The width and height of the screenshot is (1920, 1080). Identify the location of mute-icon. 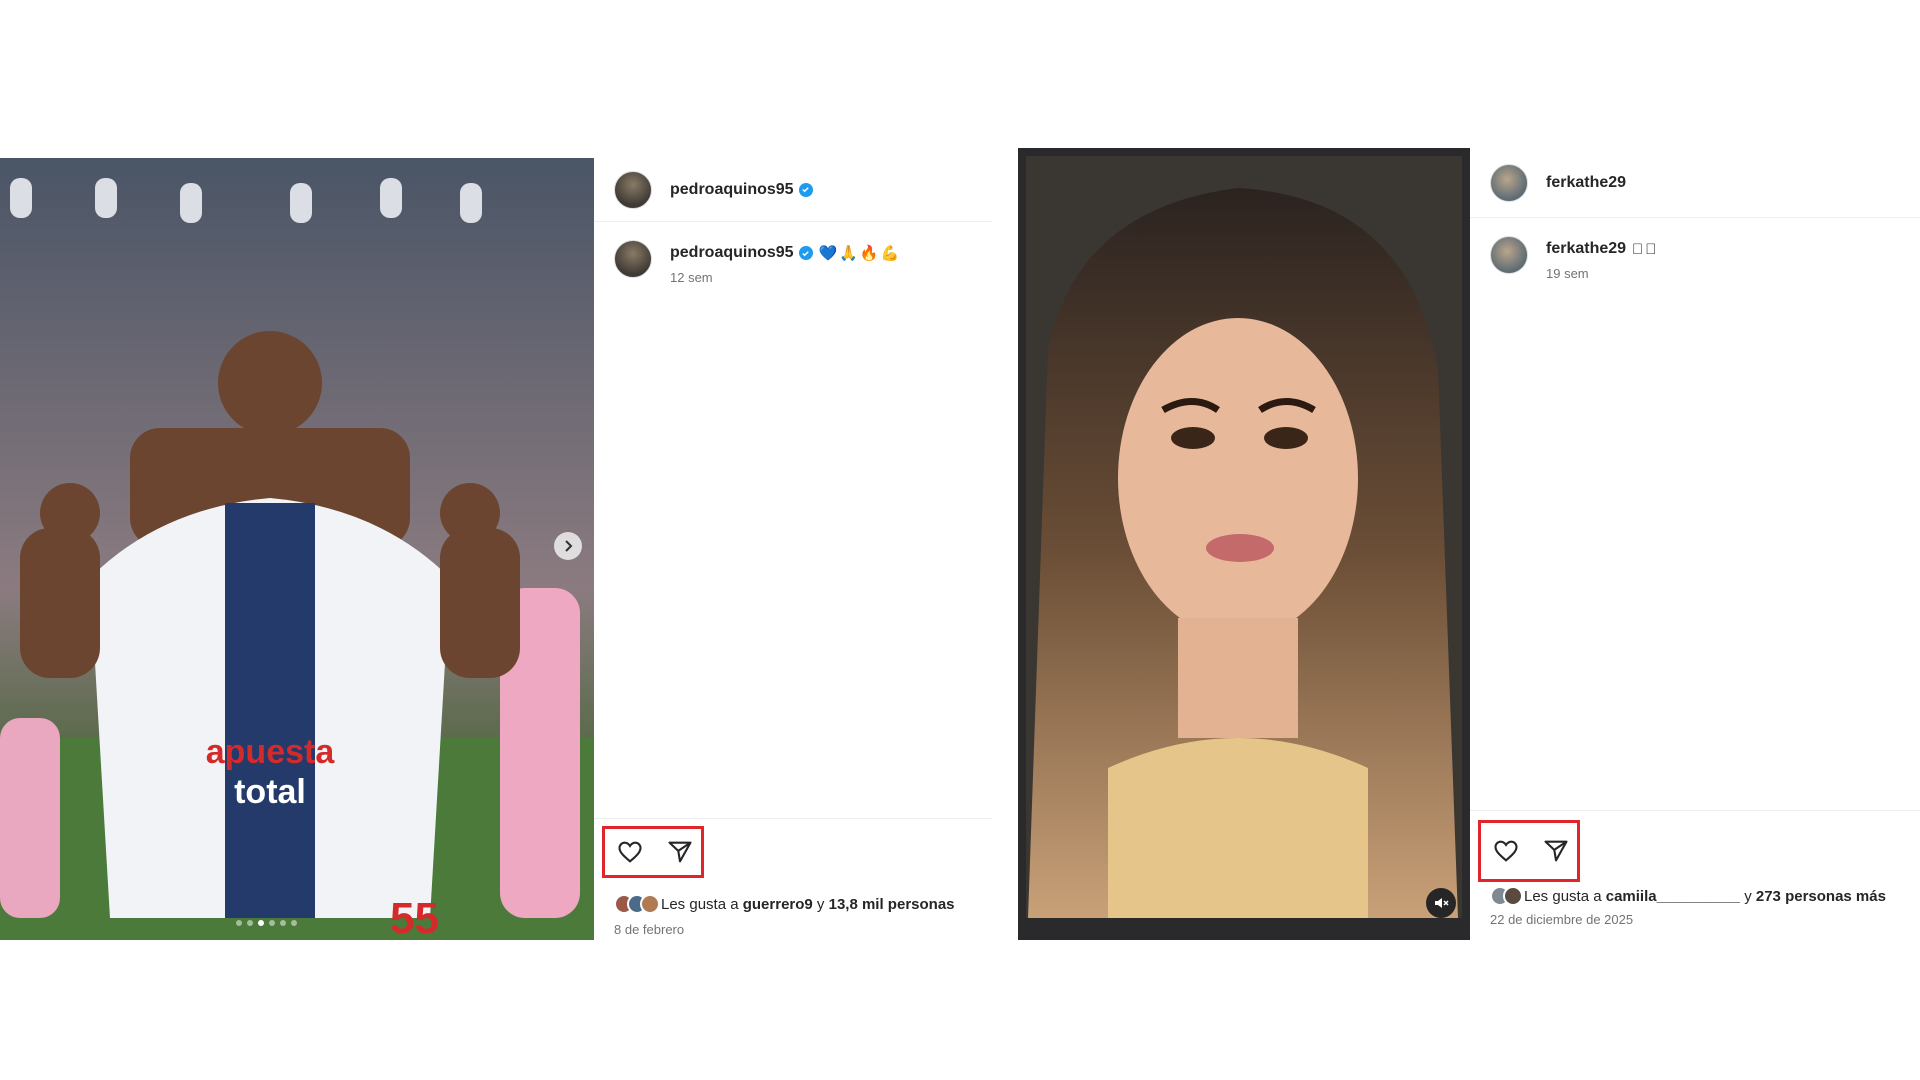
(1442, 903).